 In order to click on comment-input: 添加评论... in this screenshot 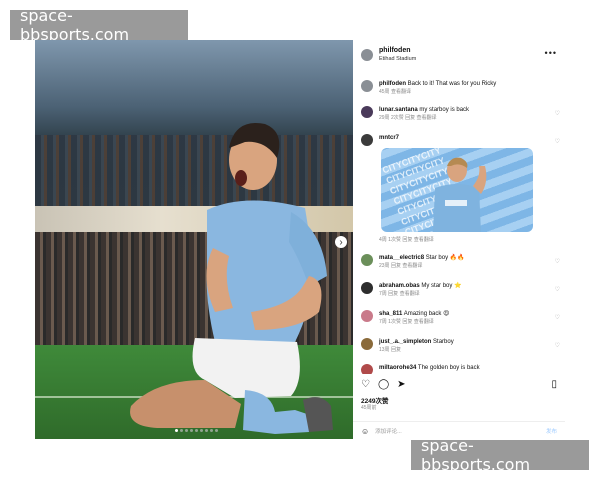, I will do `click(388, 431)`.